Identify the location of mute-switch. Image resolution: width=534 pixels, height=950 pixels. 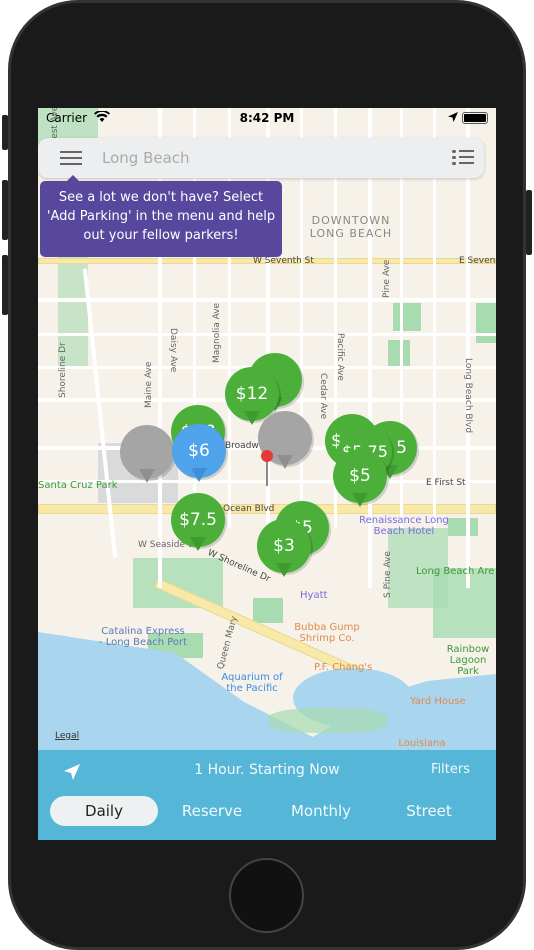
(5, 132).